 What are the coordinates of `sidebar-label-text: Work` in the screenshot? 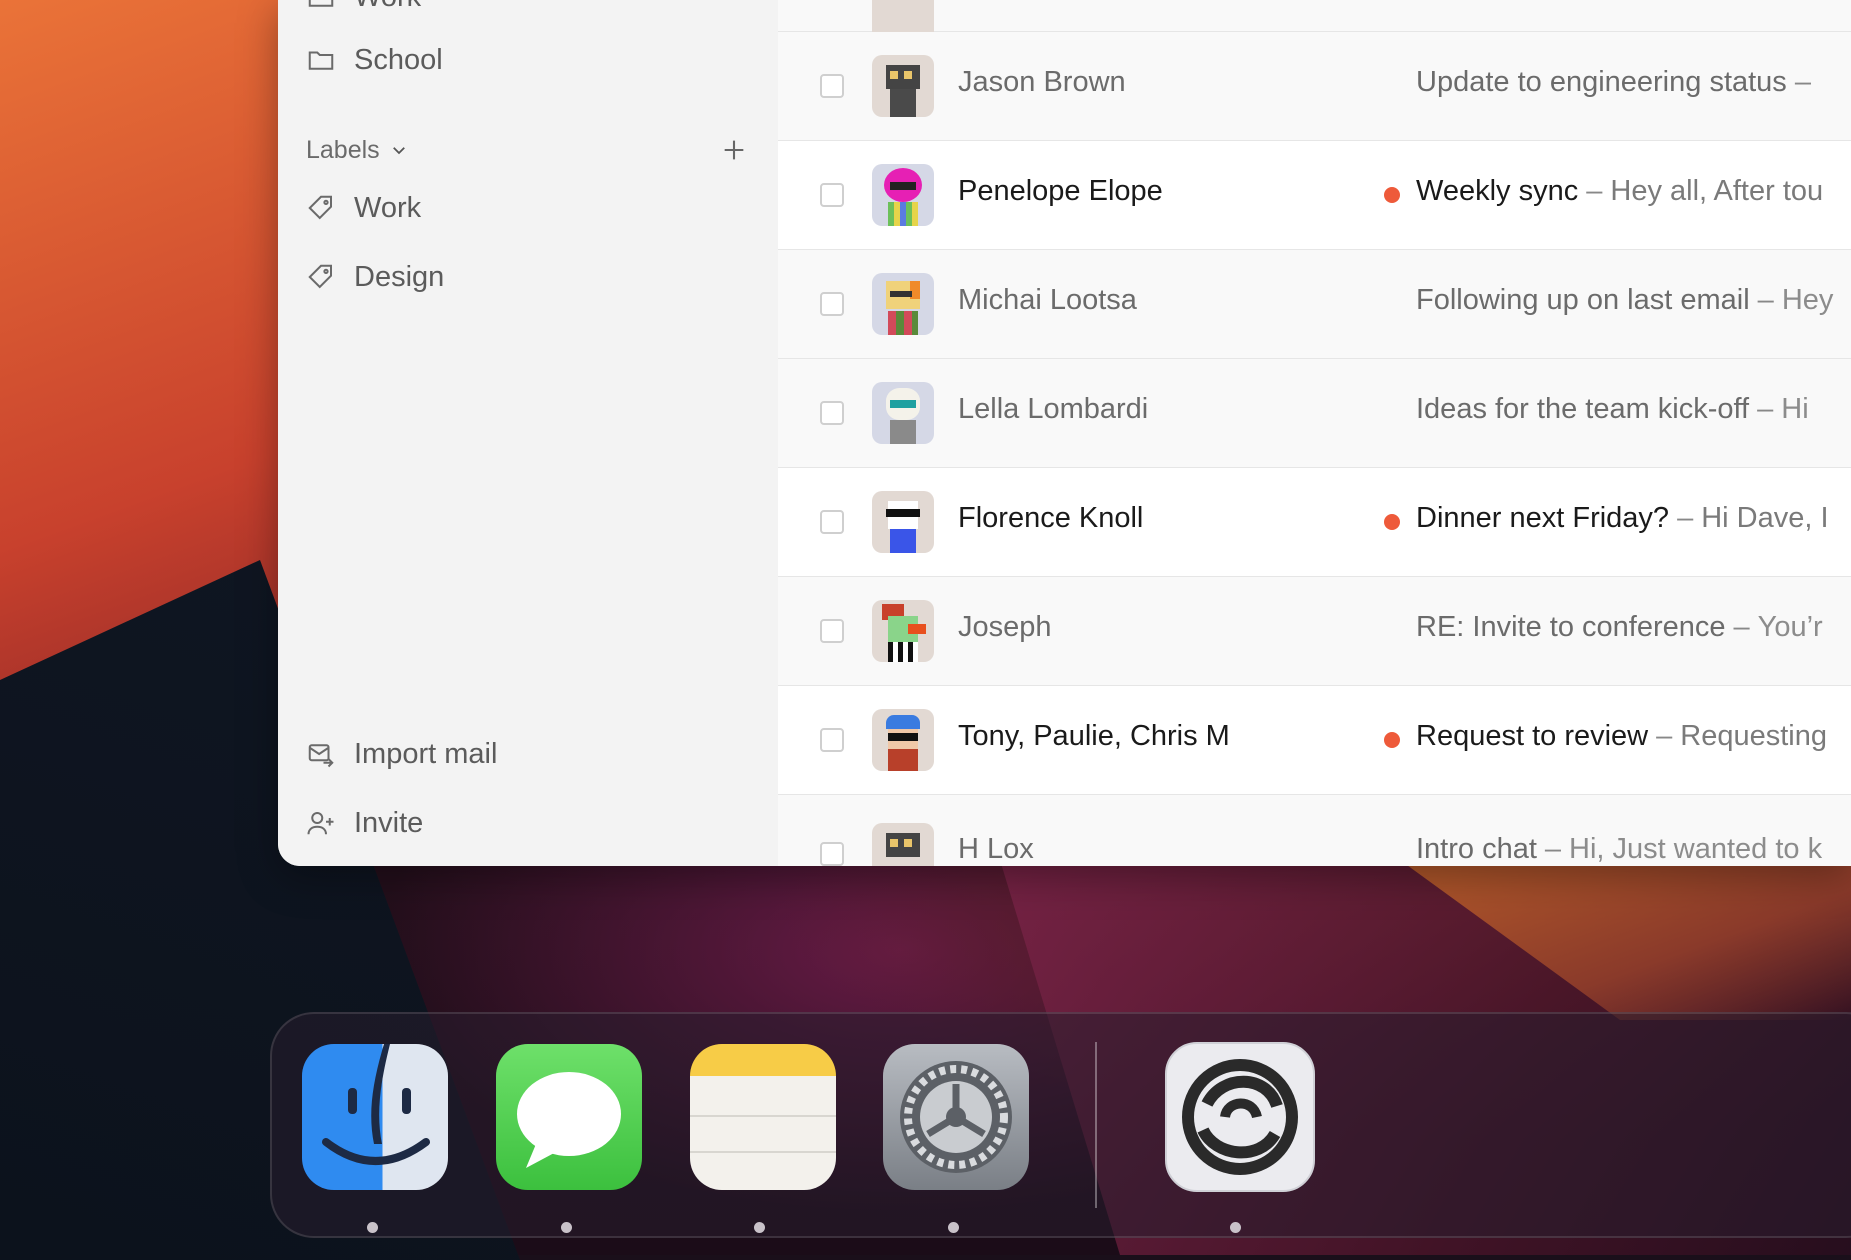 It's located at (388, 207).